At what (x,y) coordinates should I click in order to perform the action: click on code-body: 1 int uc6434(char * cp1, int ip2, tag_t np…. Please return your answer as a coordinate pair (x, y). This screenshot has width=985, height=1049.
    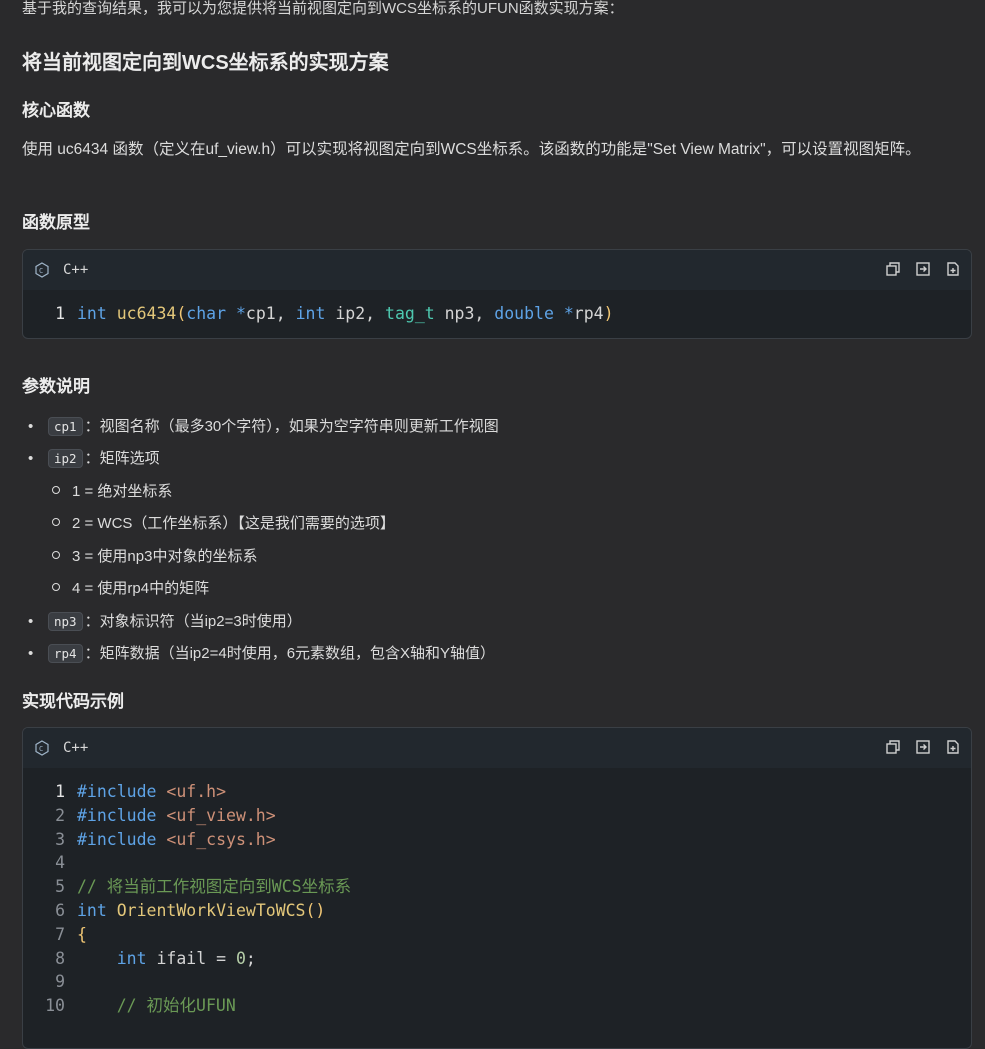
    Looking at the image, I should click on (497, 308).